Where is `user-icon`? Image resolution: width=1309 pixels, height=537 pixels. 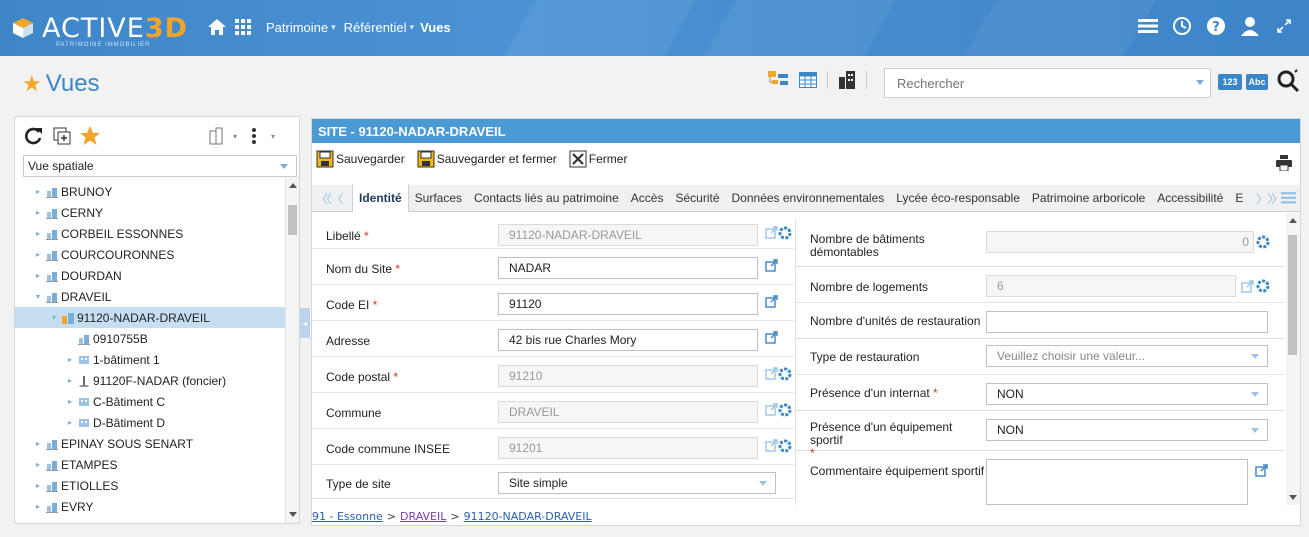
user-icon is located at coordinates (1250, 26).